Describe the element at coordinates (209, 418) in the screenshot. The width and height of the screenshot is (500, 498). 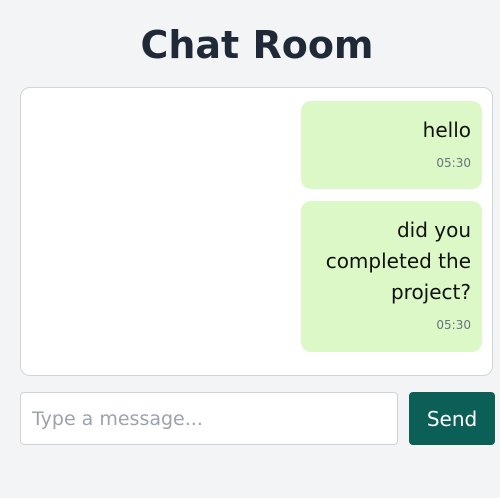
I see `message-input` at that location.